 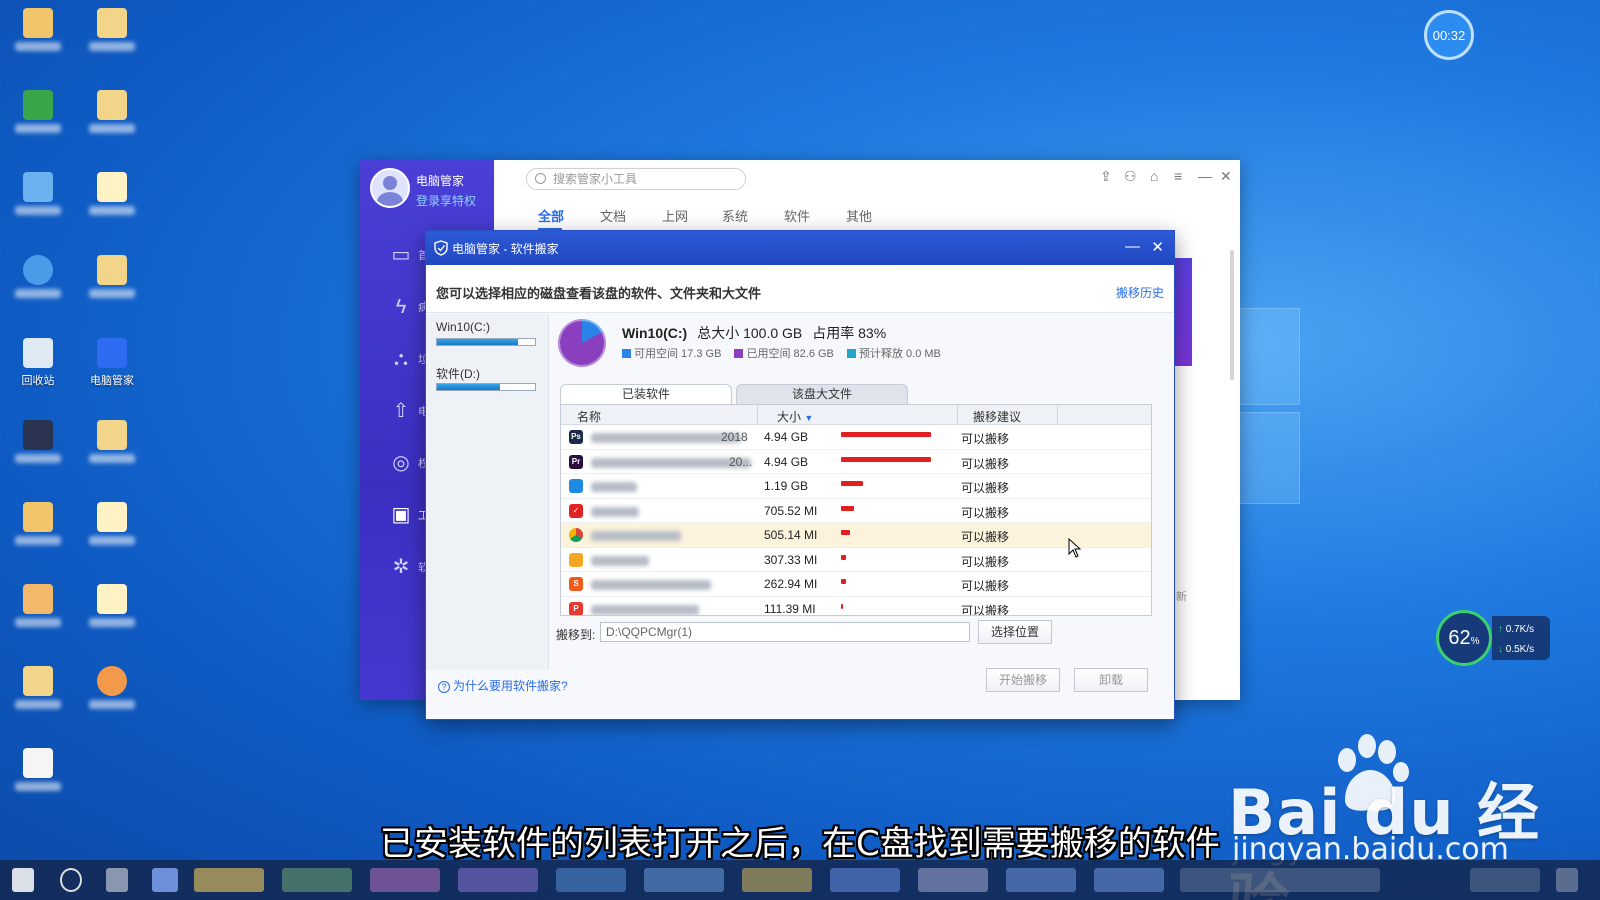 What do you see at coordinates (1023, 680) in the screenshot?
I see `start-move-button: 开始搬移` at bounding box center [1023, 680].